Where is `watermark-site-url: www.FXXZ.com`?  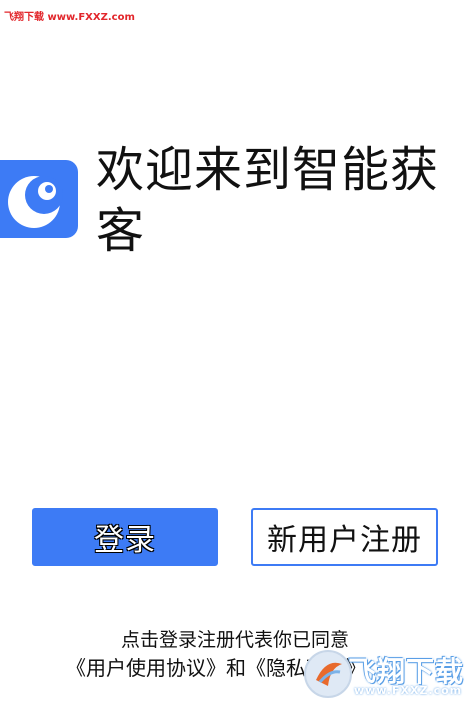 watermark-site-url: www.FXXZ.com is located at coordinates (408, 690).